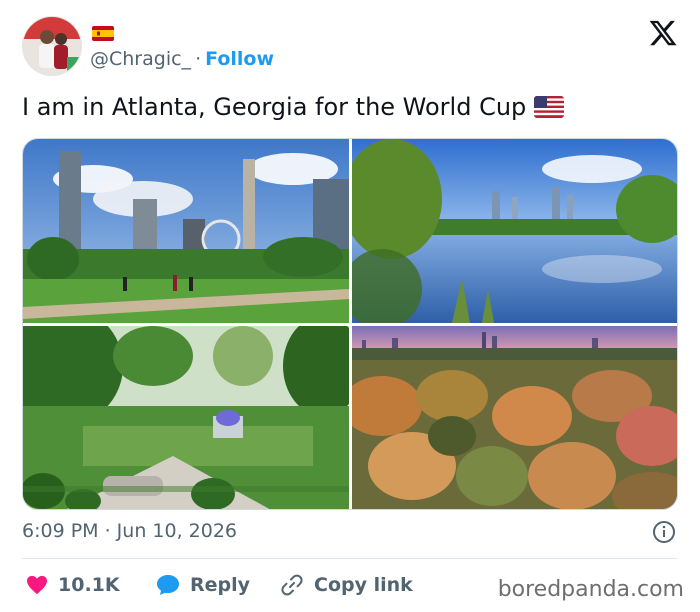 This screenshot has width=700, height=612. Describe the element at coordinates (590, 589) in the screenshot. I see `watermark: boredpanda.com` at that location.